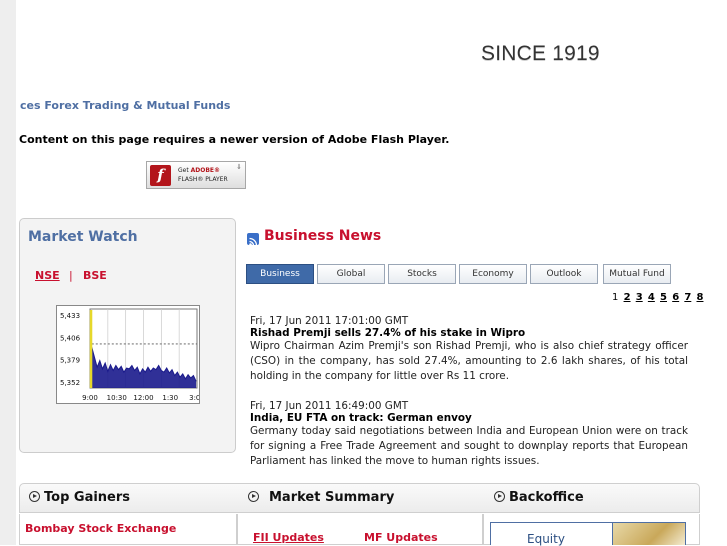 The image size is (727, 546). Describe the element at coordinates (8, 272) in the screenshot. I see `left-edge-bar` at that location.